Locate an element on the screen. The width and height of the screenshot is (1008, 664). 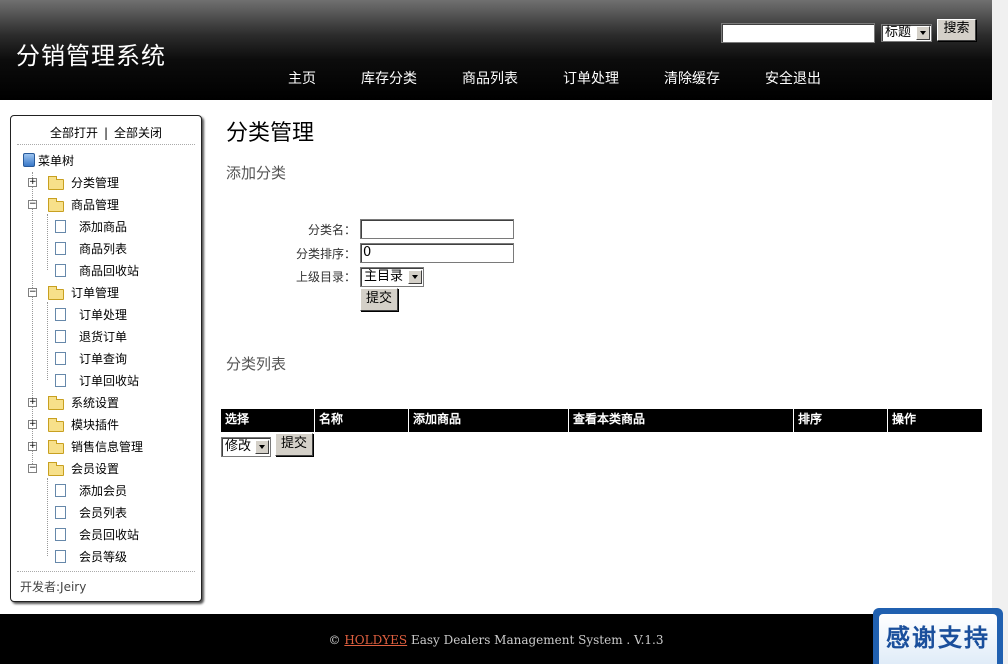
add-category-submit-button: 提交 is located at coordinates (379, 299).